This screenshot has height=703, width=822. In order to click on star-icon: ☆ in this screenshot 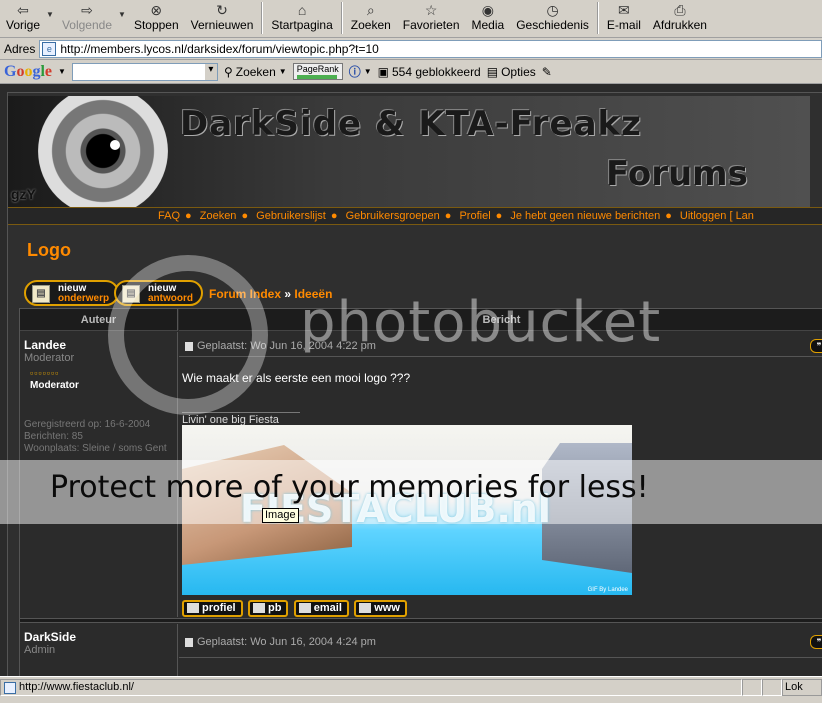, I will do `click(431, 9)`.